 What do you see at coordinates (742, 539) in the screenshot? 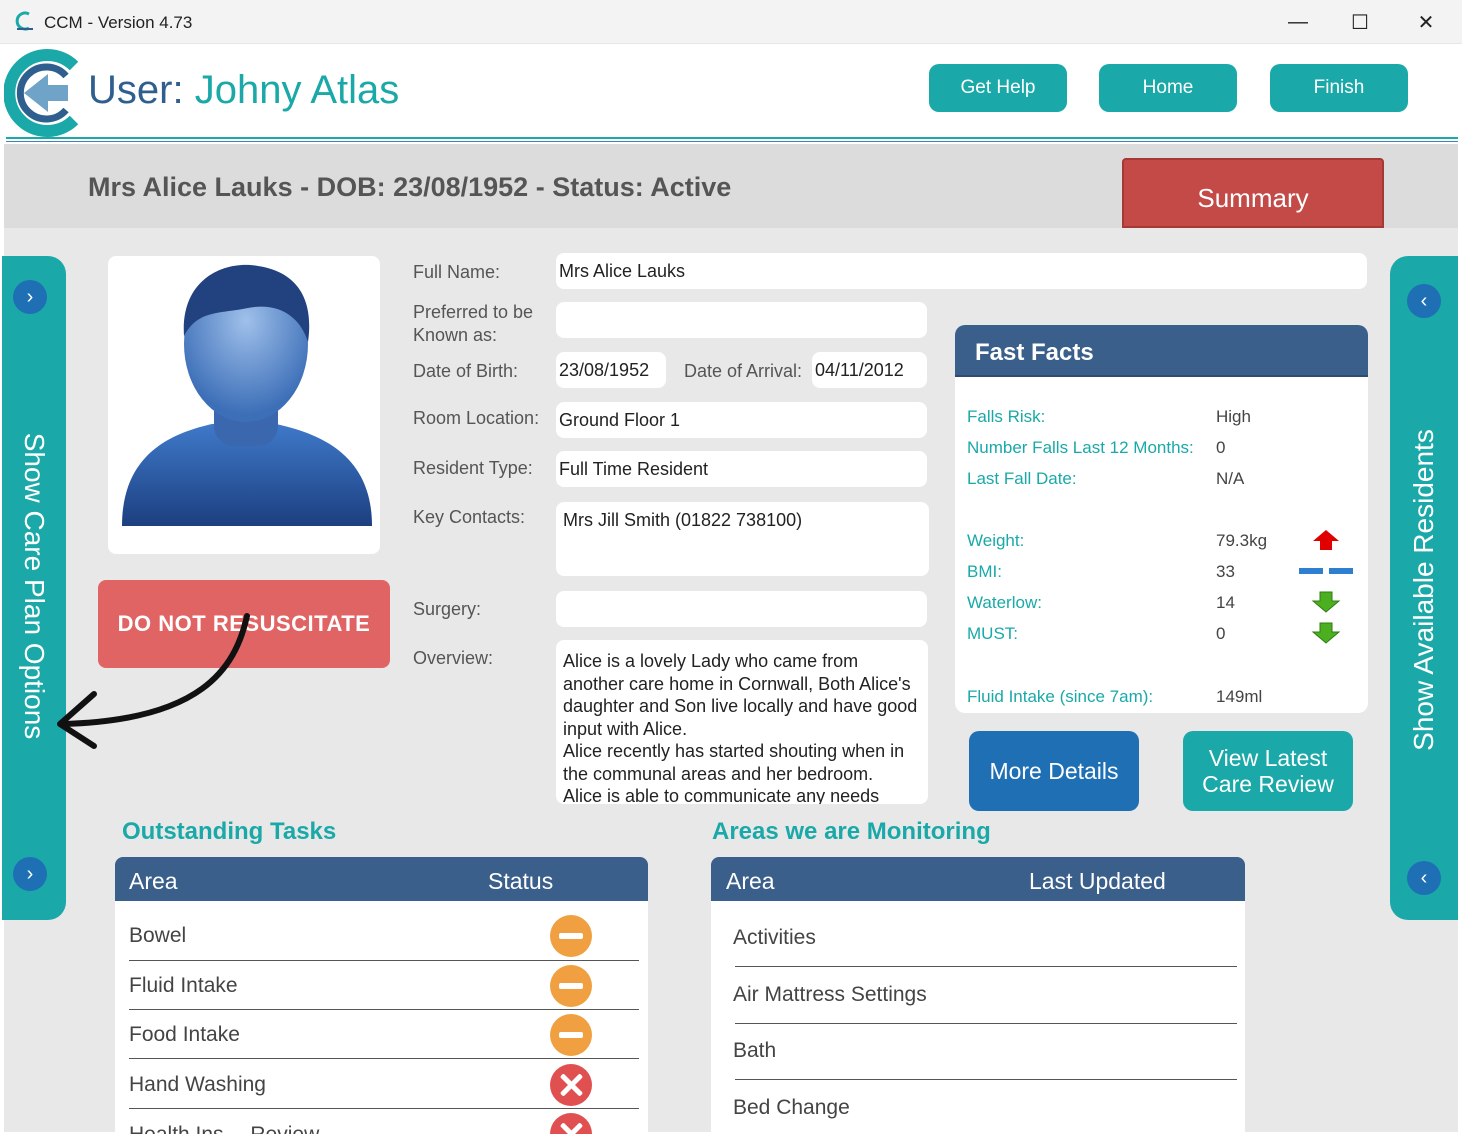
I see `key-contacts-field: Mrs Jill Smith (01822 738100)` at bounding box center [742, 539].